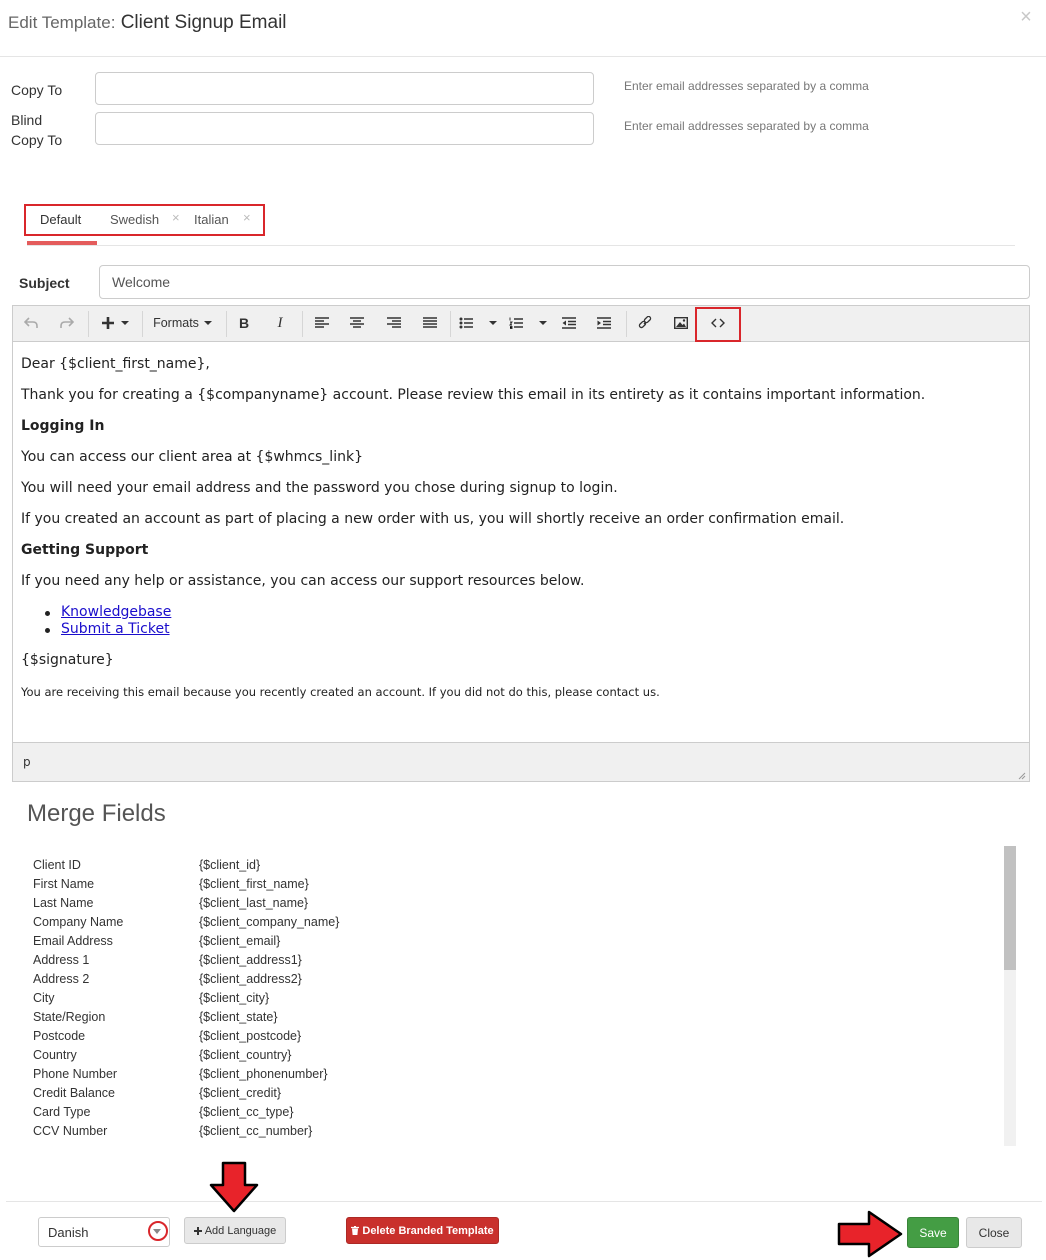 This screenshot has width=1046, height=1260. I want to click on bold-icon: B, so click(244, 323).